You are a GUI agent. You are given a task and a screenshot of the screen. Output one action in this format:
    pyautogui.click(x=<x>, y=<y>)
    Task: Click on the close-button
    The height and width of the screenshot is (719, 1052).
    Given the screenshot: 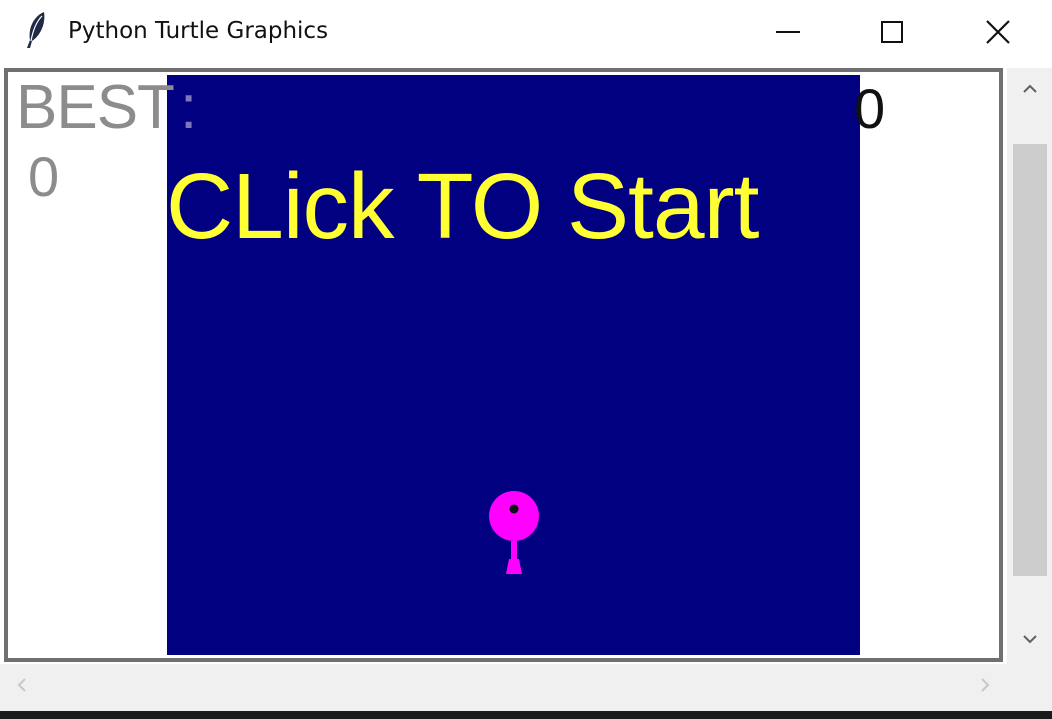 What is the action you would take?
    pyautogui.click(x=998, y=32)
    